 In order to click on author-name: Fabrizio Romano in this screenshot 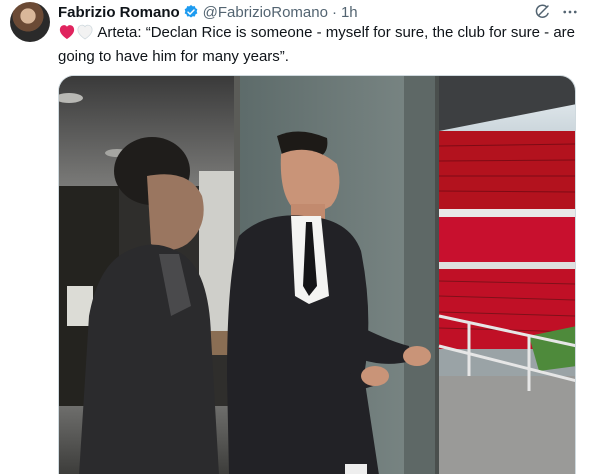, I will do `click(119, 12)`.